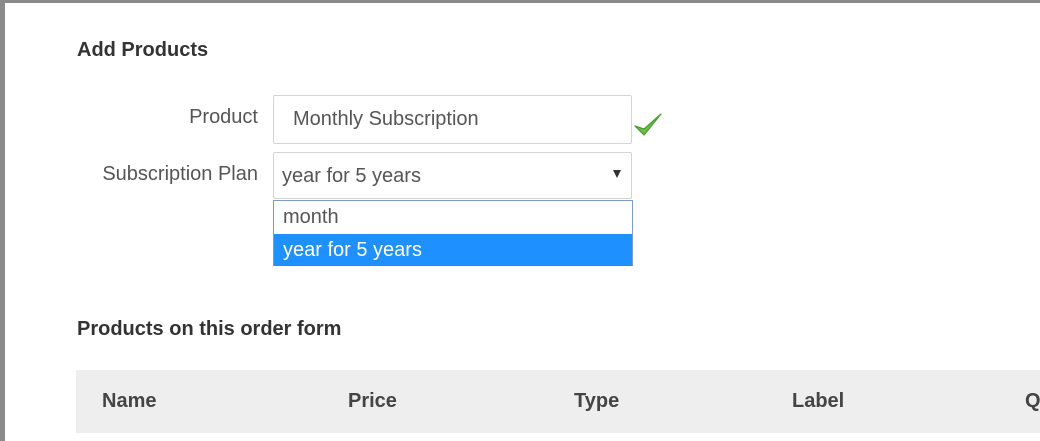  What do you see at coordinates (372, 401) in the screenshot?
I see `column-header-price: Price` at bounding box center [372, 401].